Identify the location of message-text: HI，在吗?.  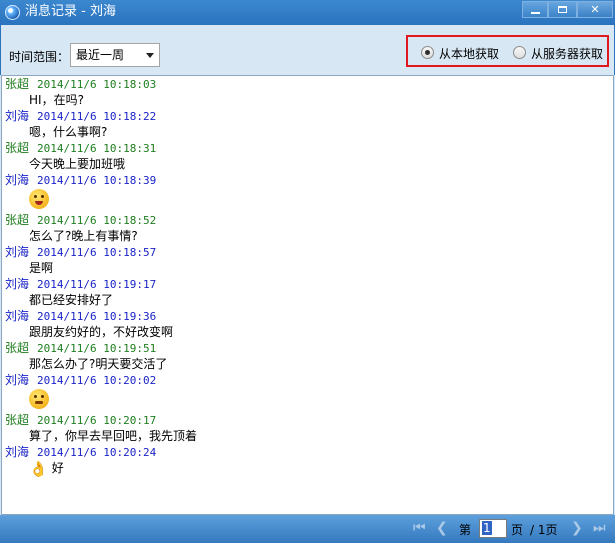
(56, 100).